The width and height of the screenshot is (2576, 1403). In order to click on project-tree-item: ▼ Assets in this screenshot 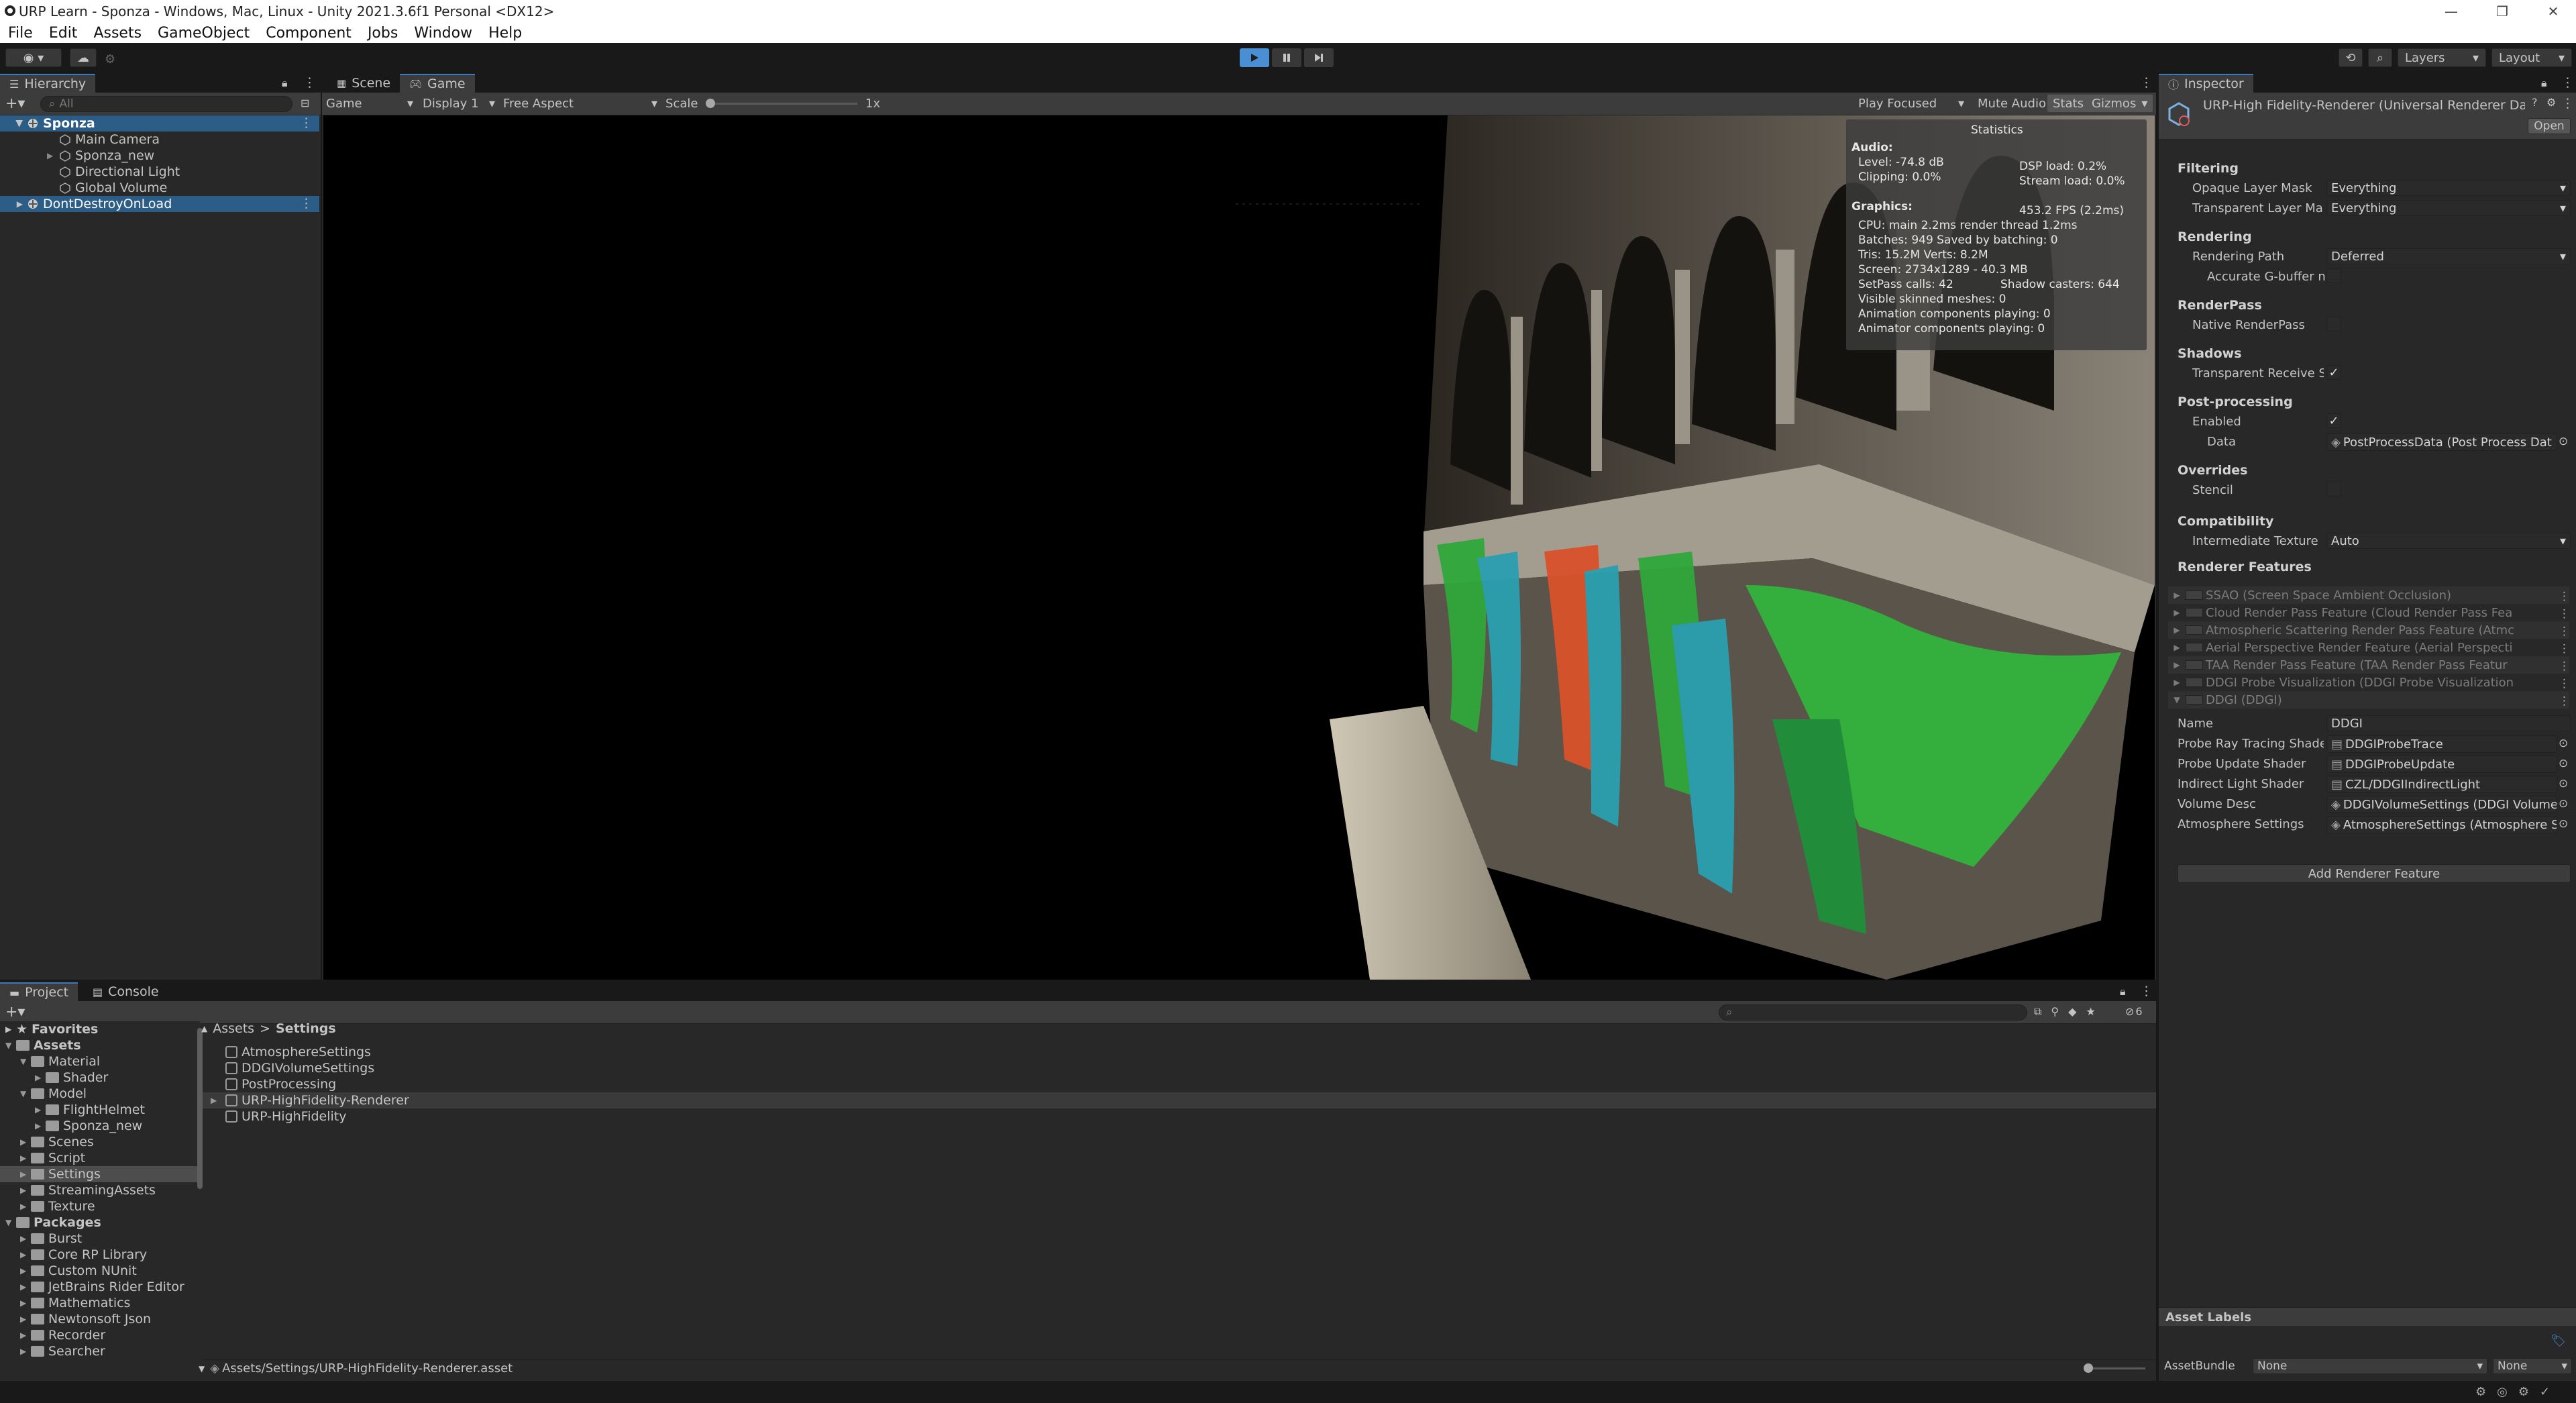, I will do `click(99, 1045)`.